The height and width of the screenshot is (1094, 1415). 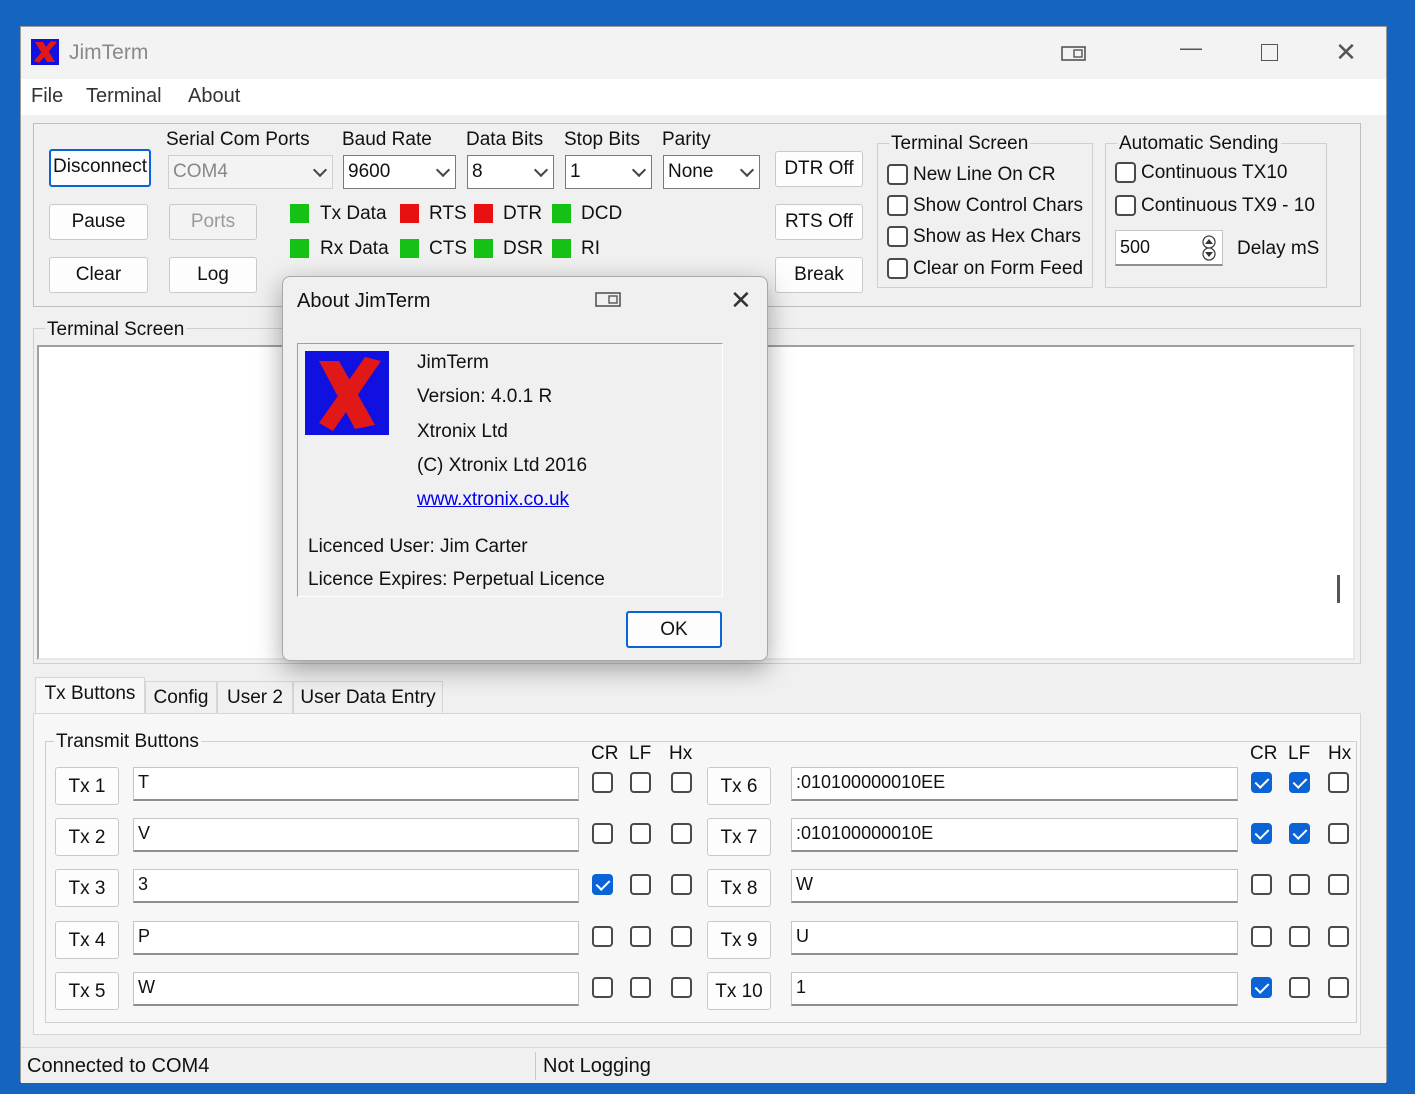 I want to click on tx-4-hx-checkbox, so click(x=681, y=936).